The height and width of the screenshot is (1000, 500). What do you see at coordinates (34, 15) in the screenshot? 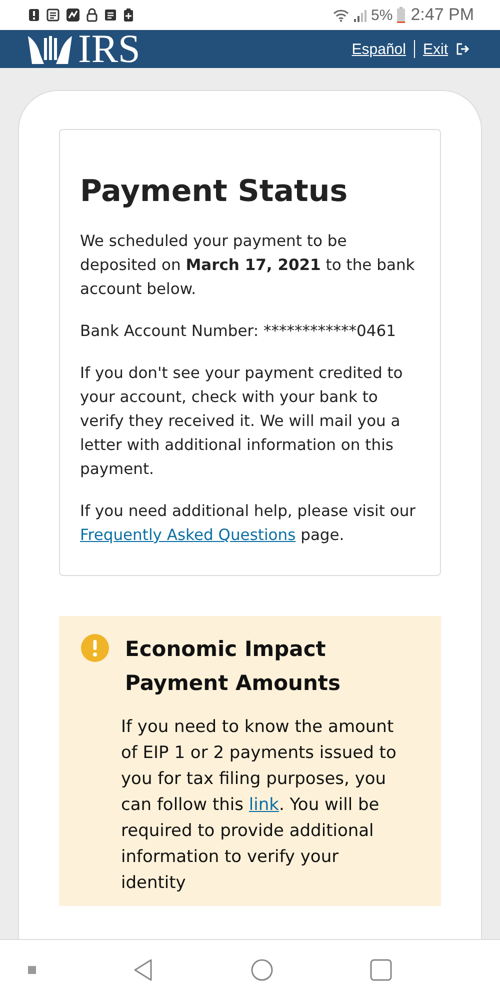
I see `alert-notification-icon` at bounding box center [34, 15].